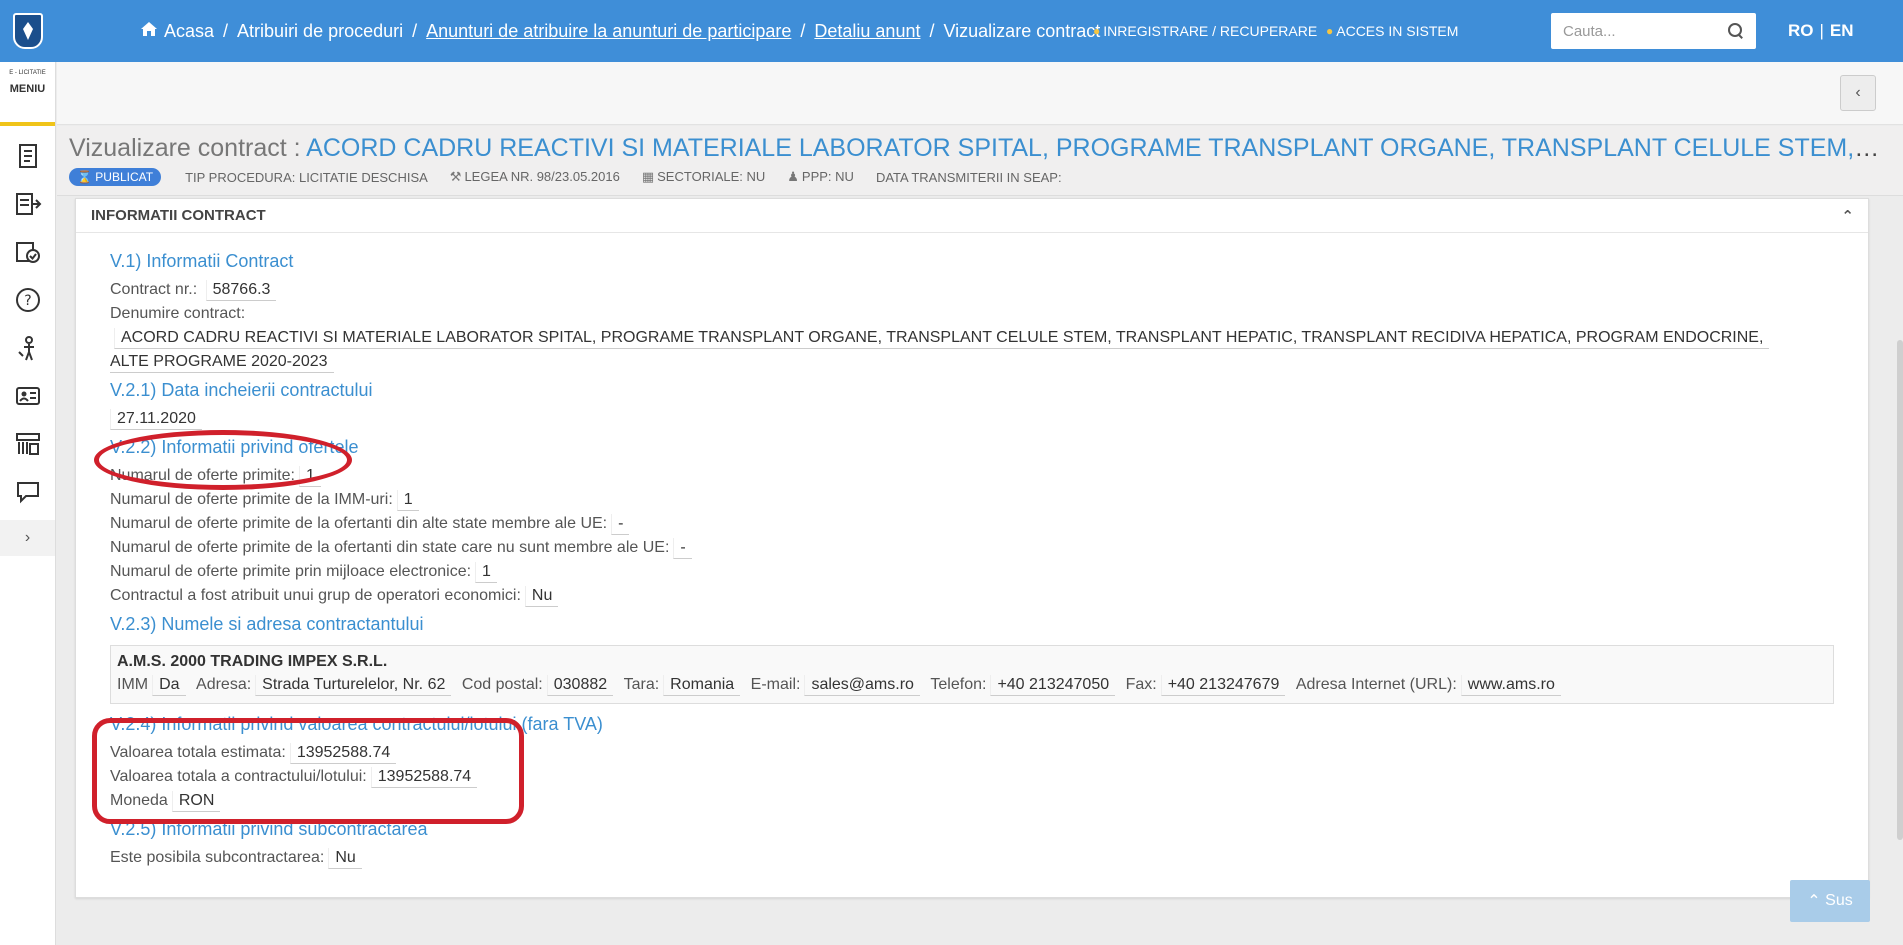 This screenshot has height=945, width=1903. I want to click on lang-en: EN, so click(1842, 31).